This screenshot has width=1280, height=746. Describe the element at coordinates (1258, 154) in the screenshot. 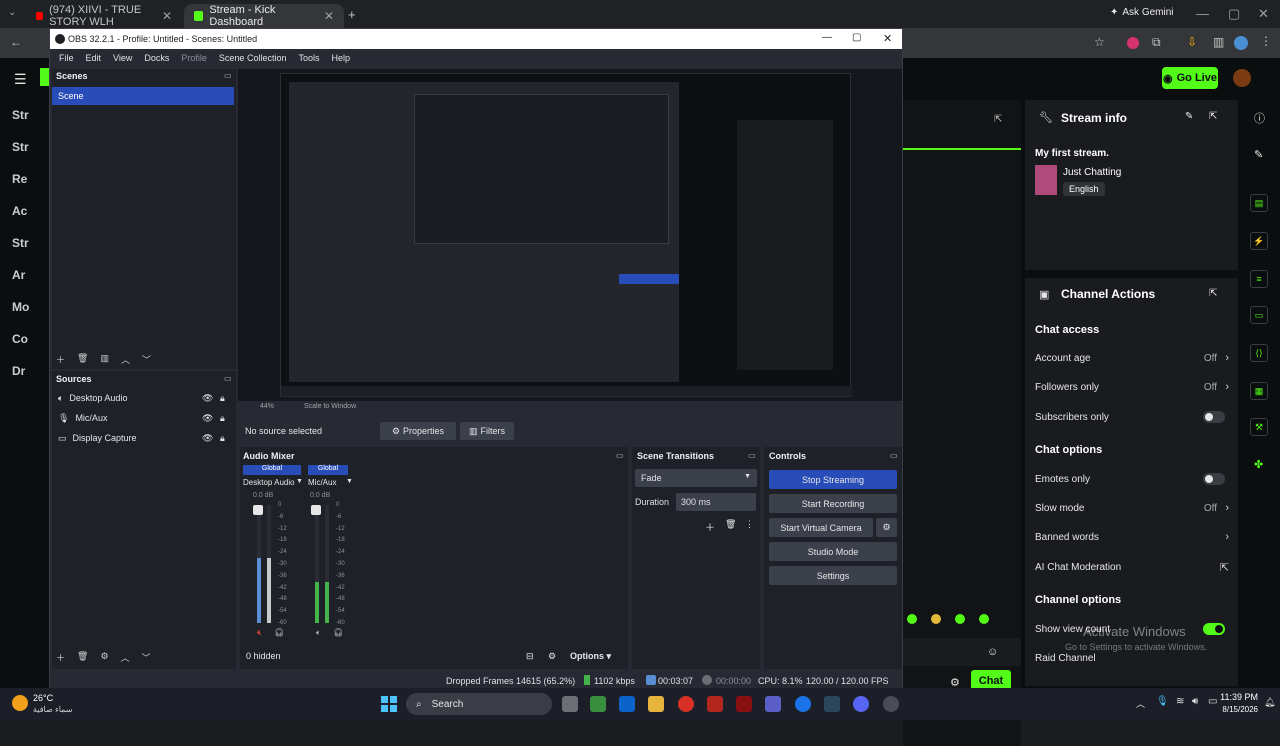

I see `pencil-icon: ✎` at that location.